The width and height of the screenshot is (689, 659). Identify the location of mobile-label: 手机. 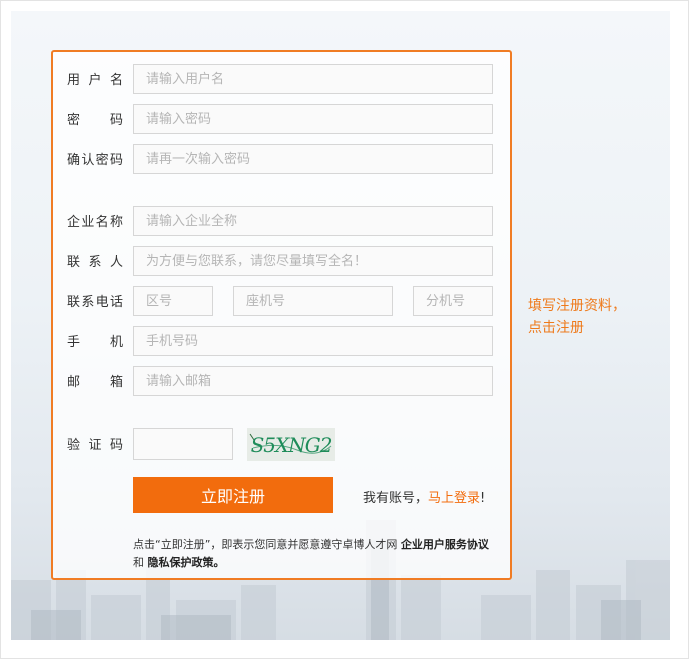
(95, 342).